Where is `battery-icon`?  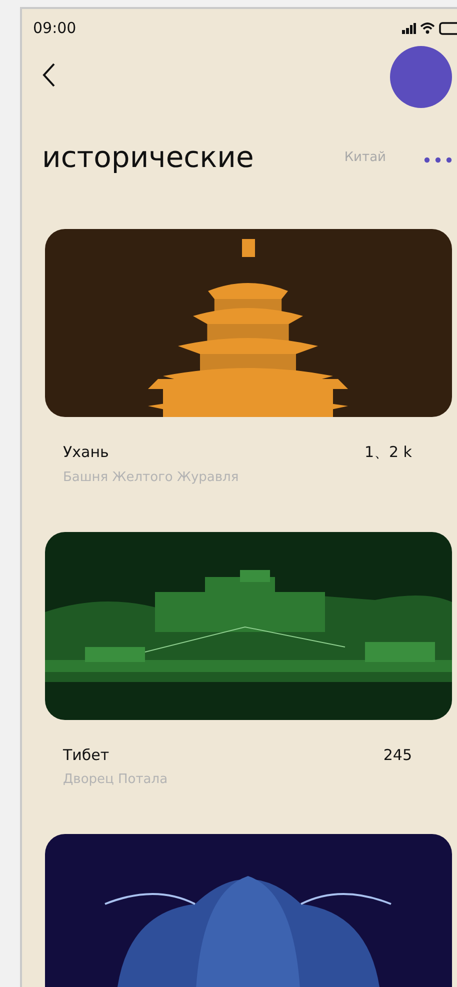
battery-icon is located at coordinates (448, 28).